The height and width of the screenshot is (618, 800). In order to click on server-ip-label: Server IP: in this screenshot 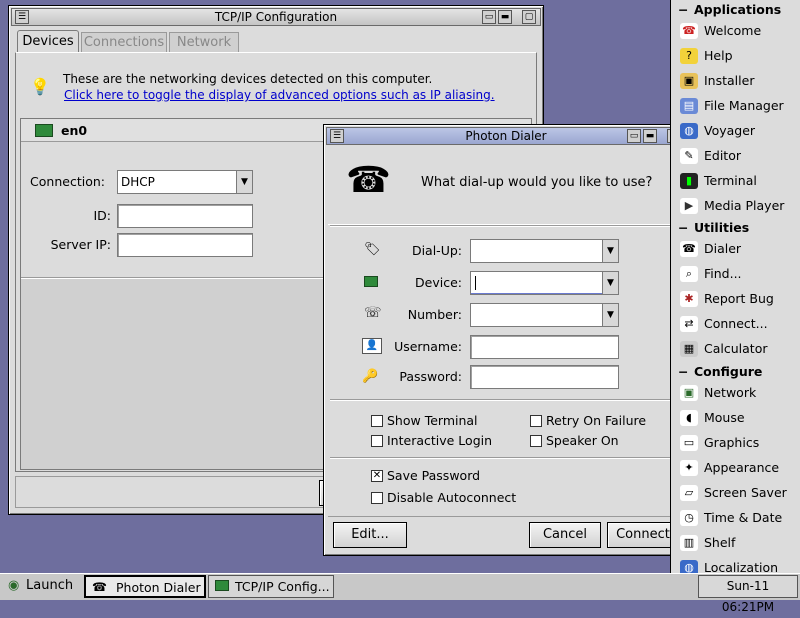, I will do `click(80, 244)`.